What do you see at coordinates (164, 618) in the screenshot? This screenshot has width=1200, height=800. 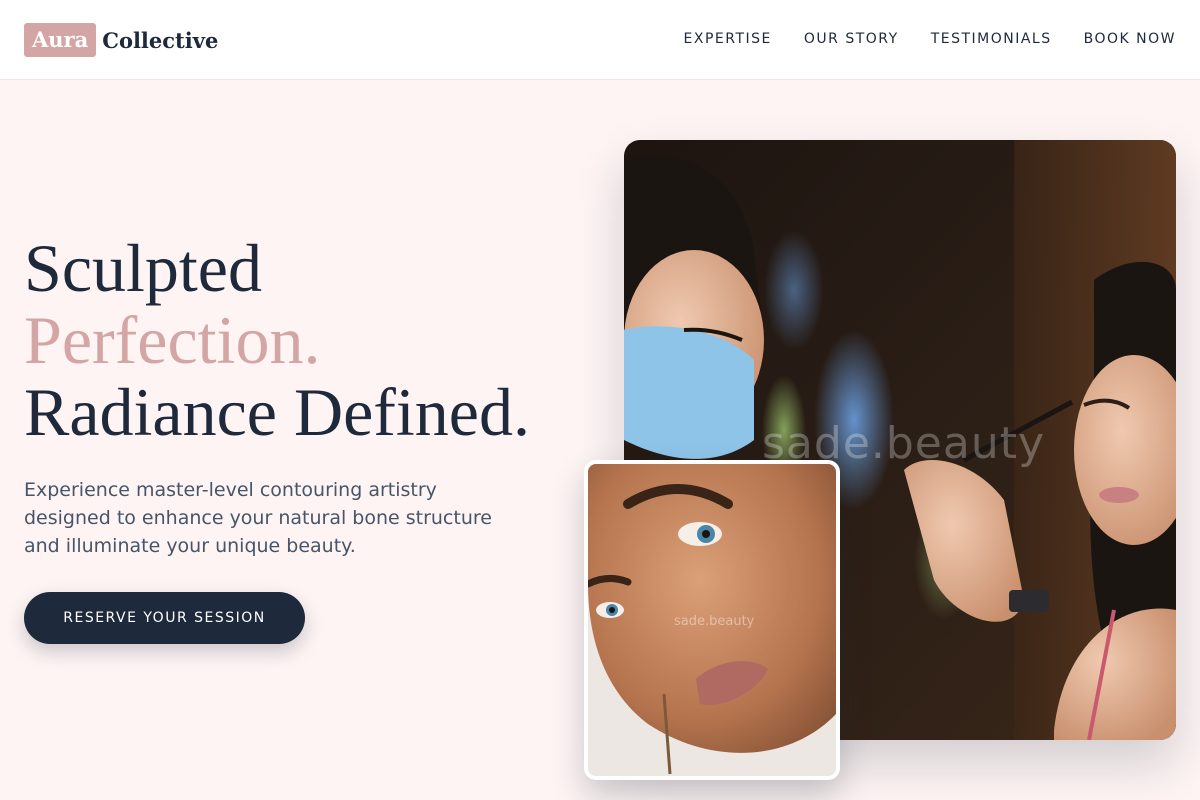 I see `reserve-session-button: RESERVE YOUR SESSION` at bounding box center [164, 618].